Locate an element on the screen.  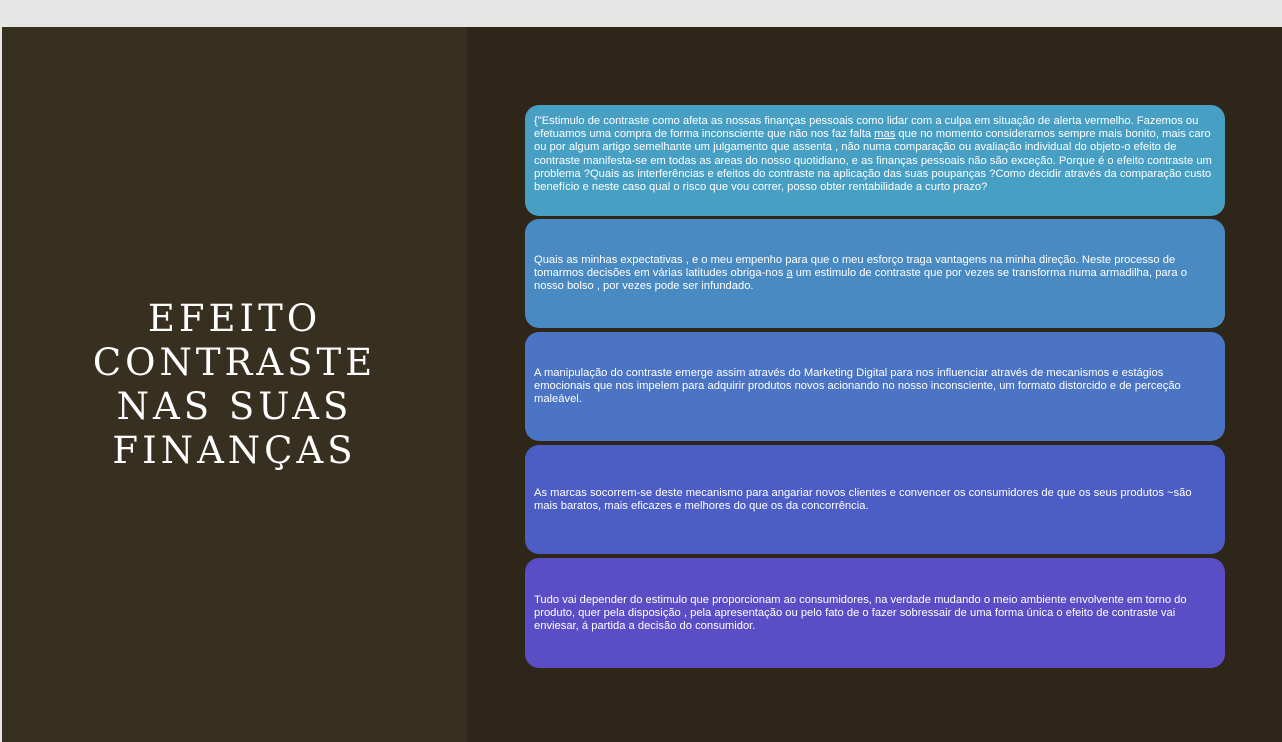
title-line-2: CONTRASTE is located at coordinates (234, 362).